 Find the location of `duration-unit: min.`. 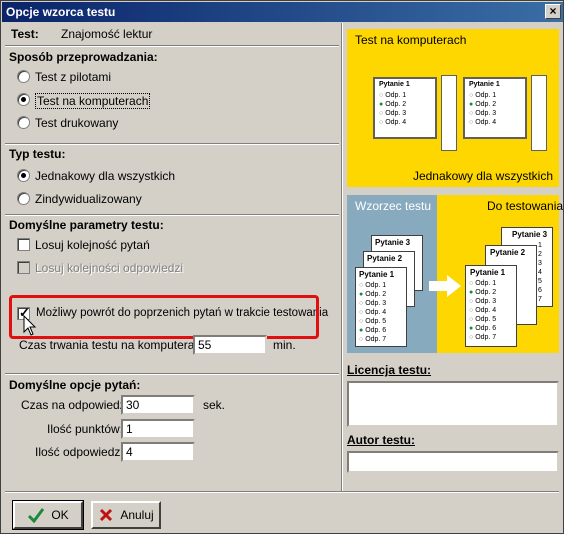

duration-unit: min. is located at coordinates (284, 345).